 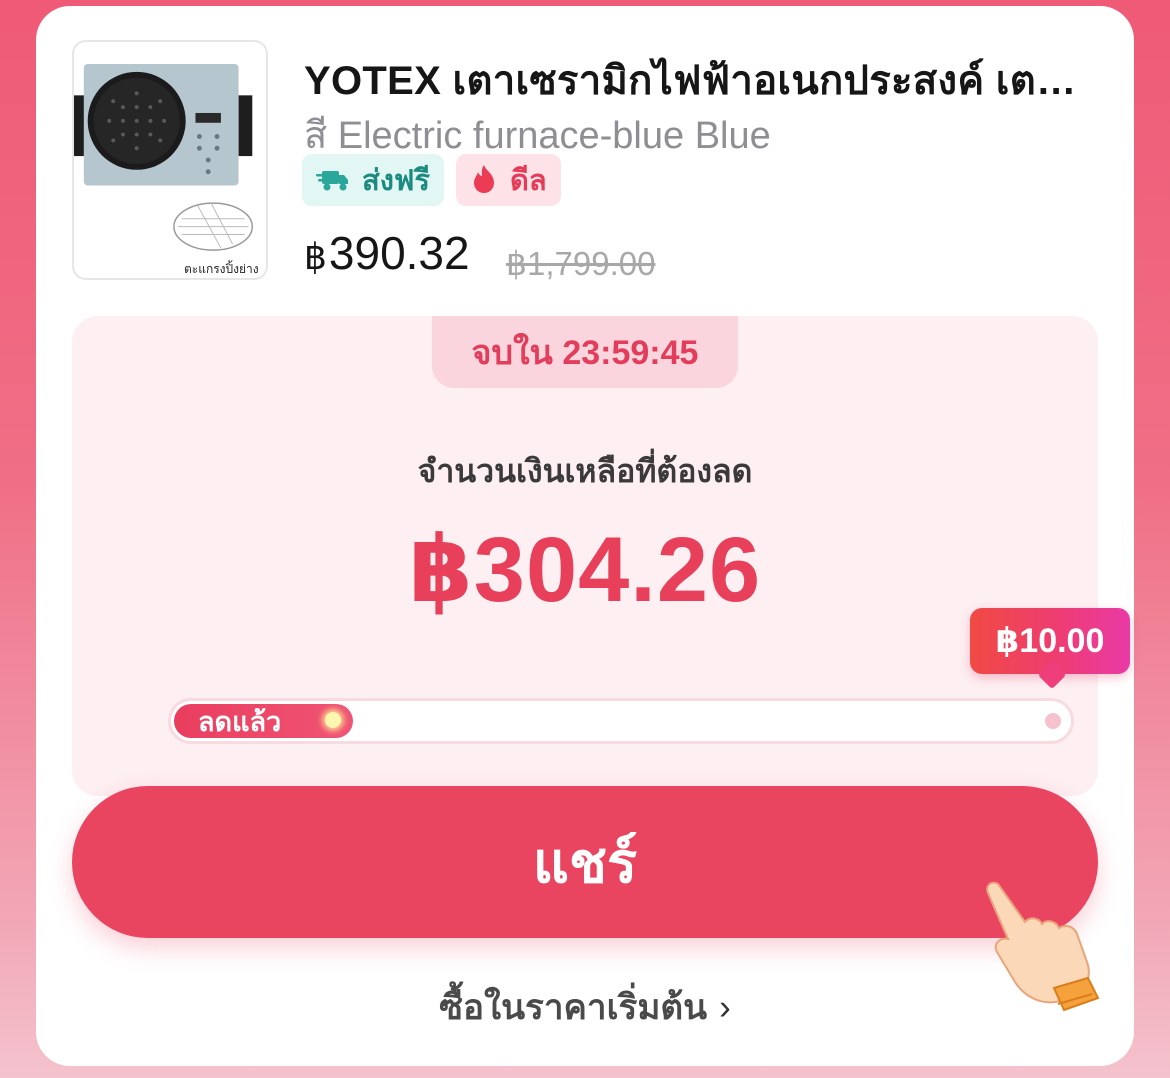 I want to click on fire-icon, so click(x=484, y=180).